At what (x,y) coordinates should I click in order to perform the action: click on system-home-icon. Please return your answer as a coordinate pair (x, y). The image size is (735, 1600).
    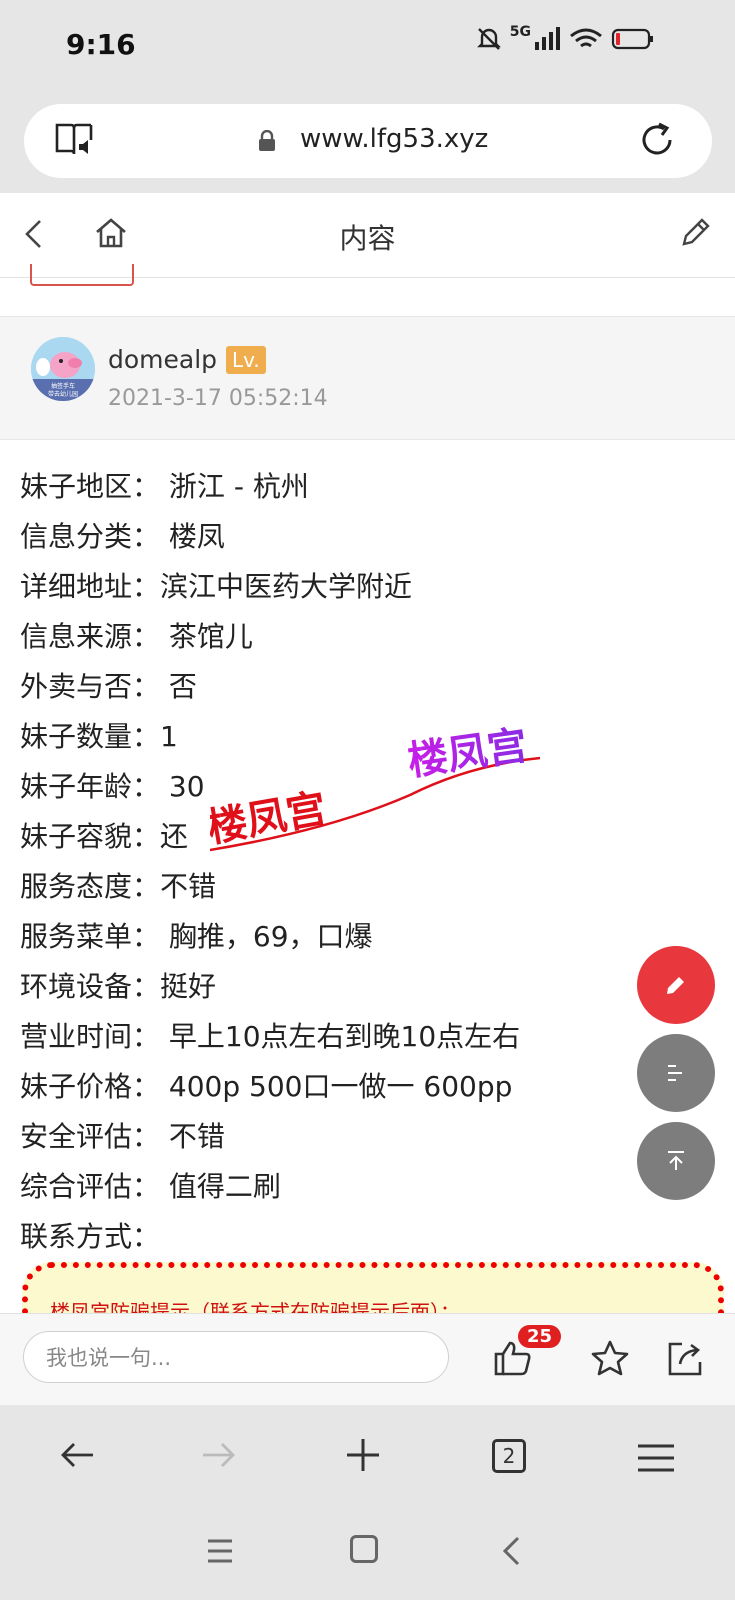
    Looking at the image, I should click on (364, 1549).